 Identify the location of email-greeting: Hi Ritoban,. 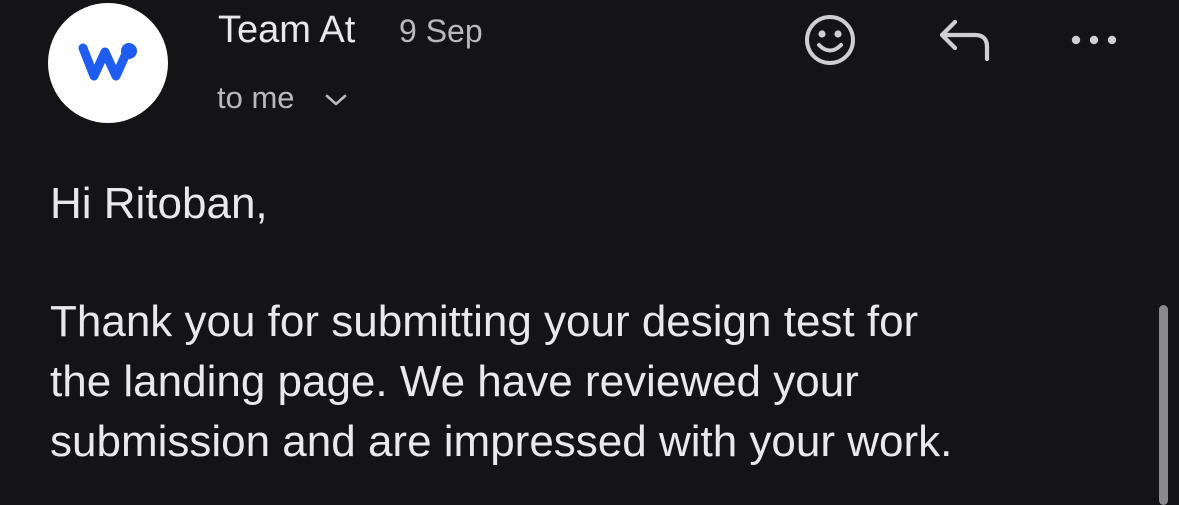
(159, 203).